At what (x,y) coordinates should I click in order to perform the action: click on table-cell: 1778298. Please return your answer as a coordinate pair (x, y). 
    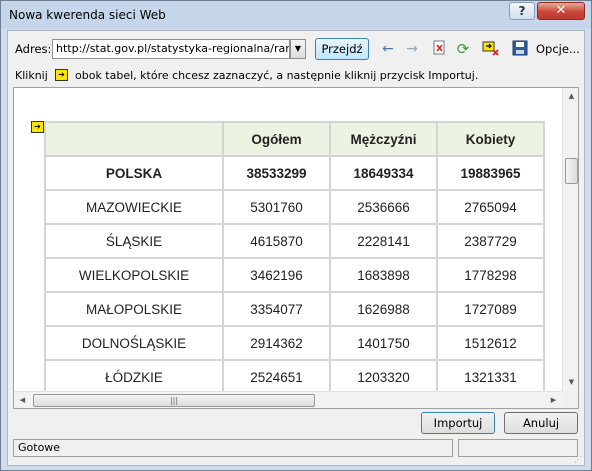
    Looking at the image, I should click on (490, 275).